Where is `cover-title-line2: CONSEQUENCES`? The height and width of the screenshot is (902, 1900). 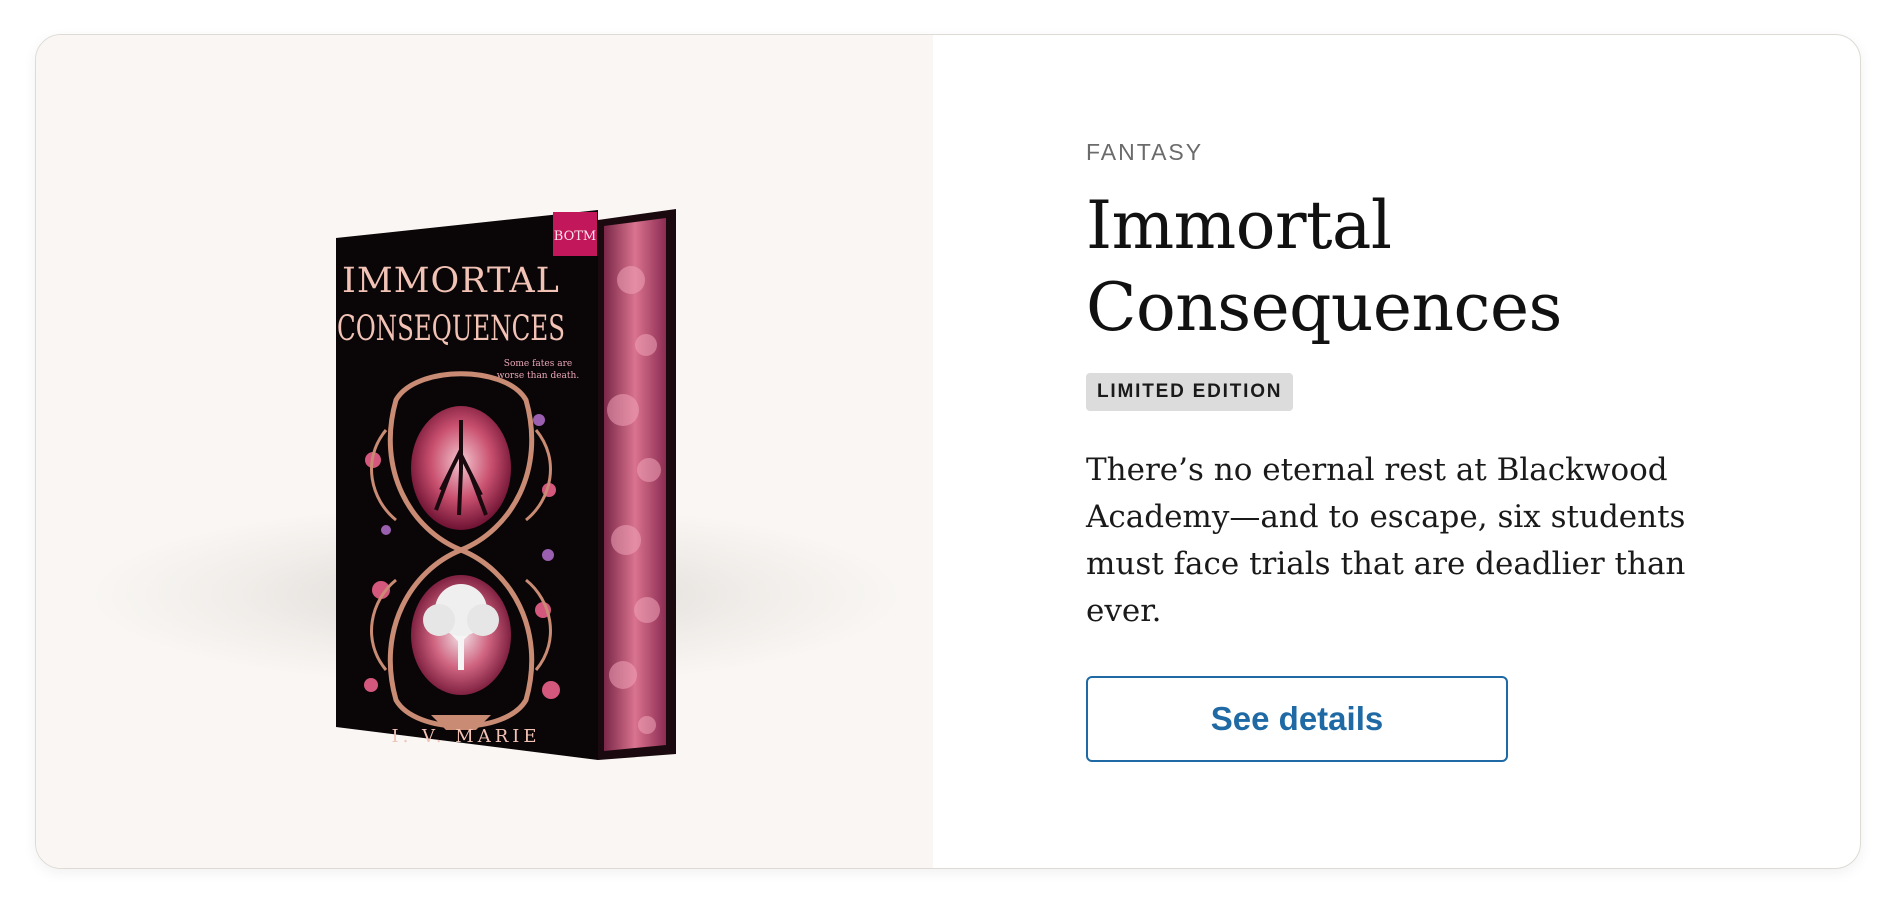 cover-title-line2: CONSEQUENCES is located at coordinates (451, 329).